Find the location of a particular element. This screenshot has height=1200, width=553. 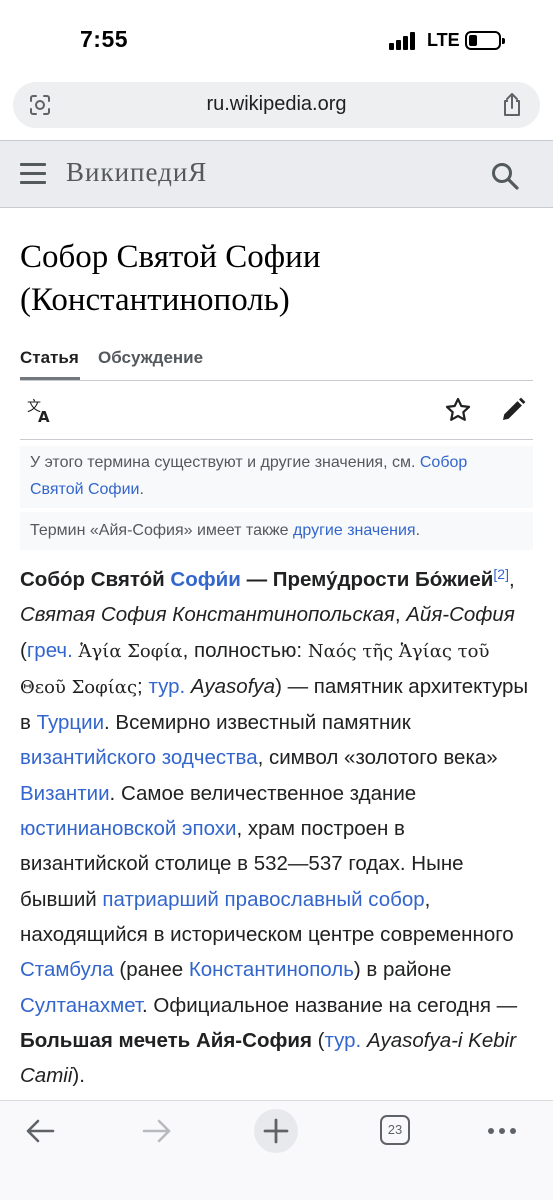

article-link: Византии is located at coordinates (65, 793).